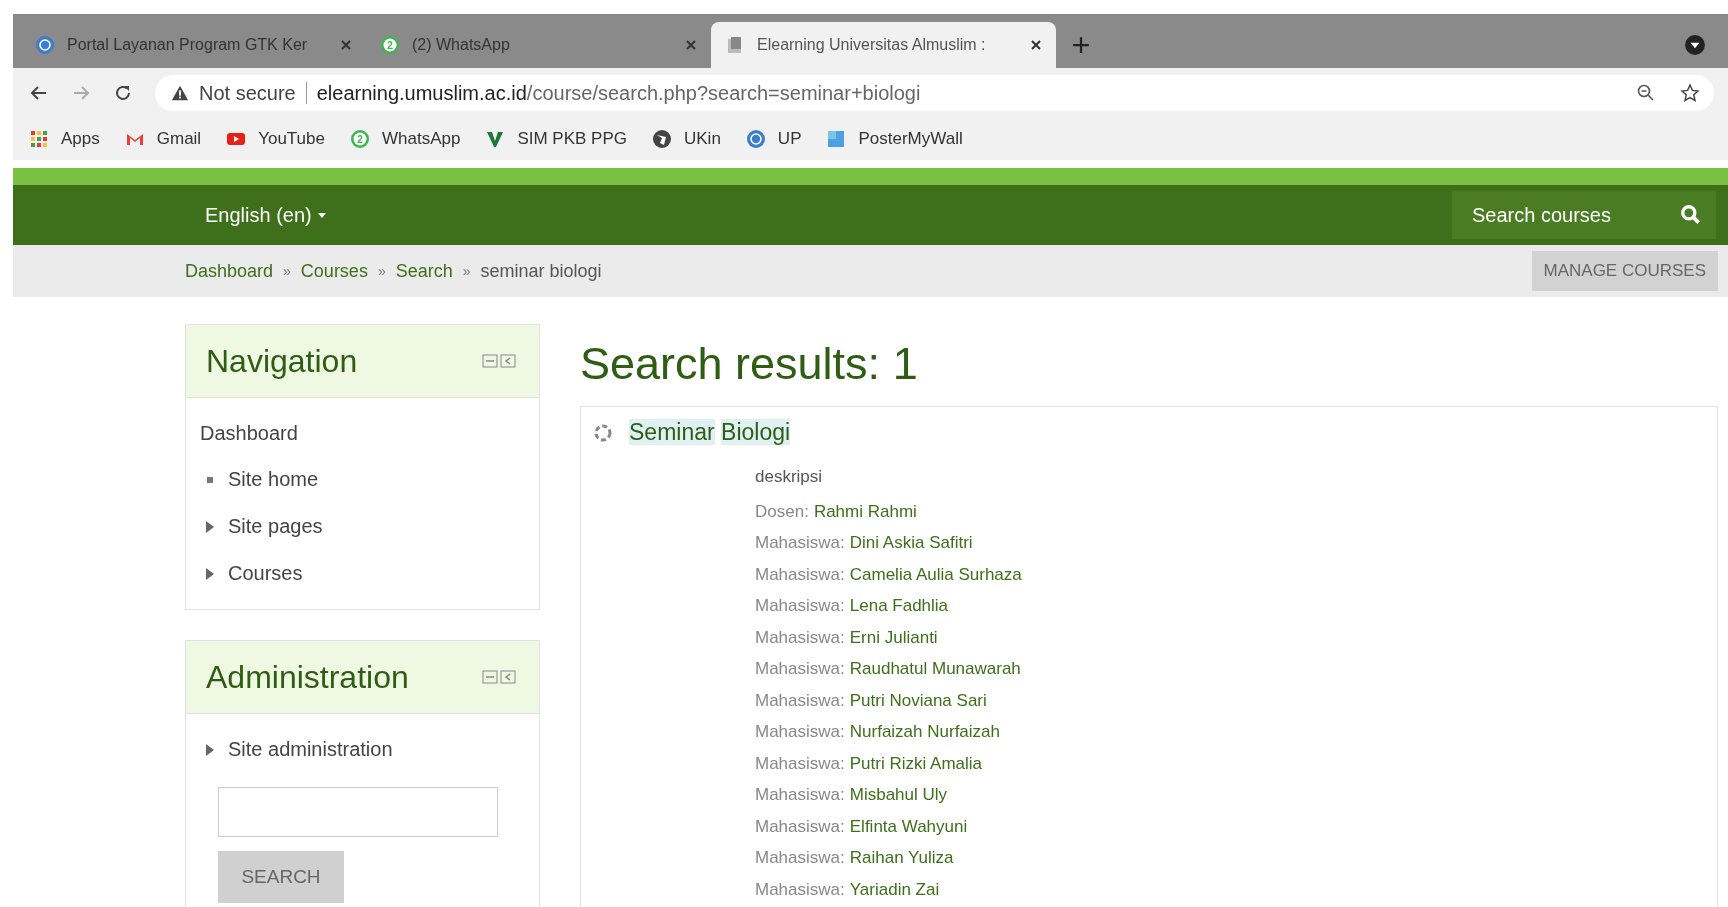 The height and width of the screenshot is (907, 1728). Describe the element at coordinates (911, 543) in the screenshot. I see `contact-link: Dini Askia Safitri` at that location.